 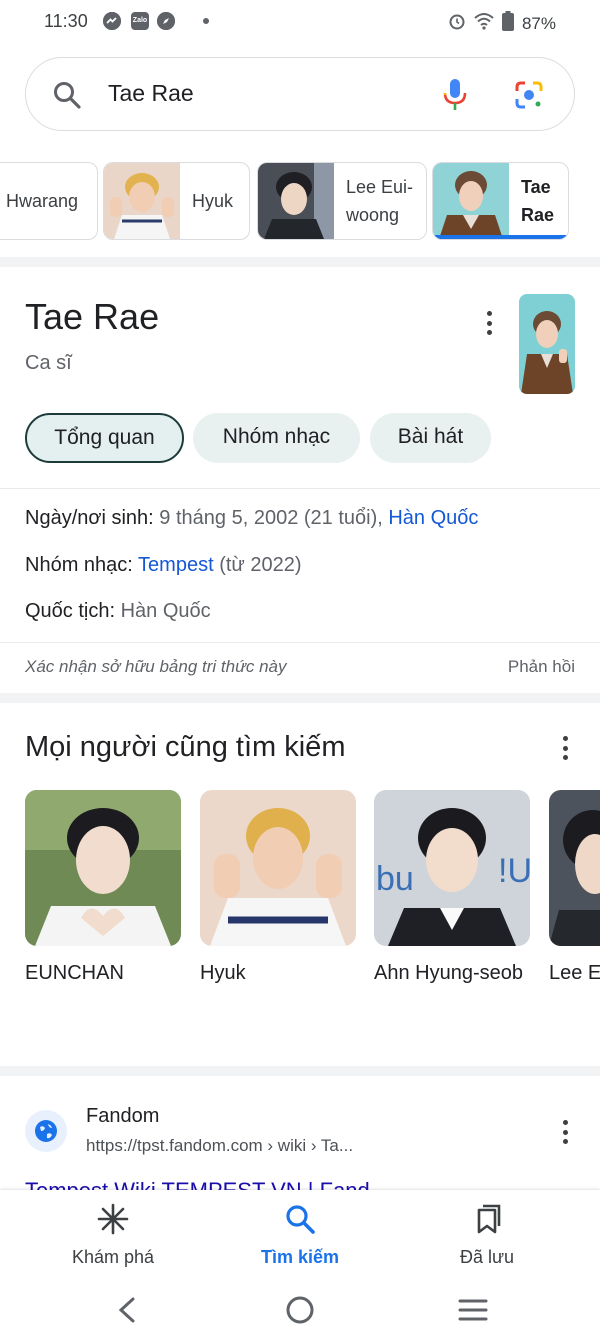 I want to click on people-also-search-title: Mọi người cũng tìm kiếm, so click(x=185, y=747).